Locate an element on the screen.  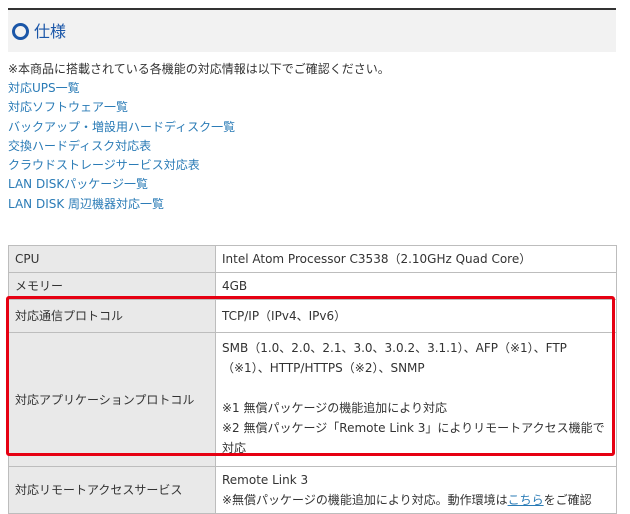
section-title: 仕様 is located at coordinates (50, 31).